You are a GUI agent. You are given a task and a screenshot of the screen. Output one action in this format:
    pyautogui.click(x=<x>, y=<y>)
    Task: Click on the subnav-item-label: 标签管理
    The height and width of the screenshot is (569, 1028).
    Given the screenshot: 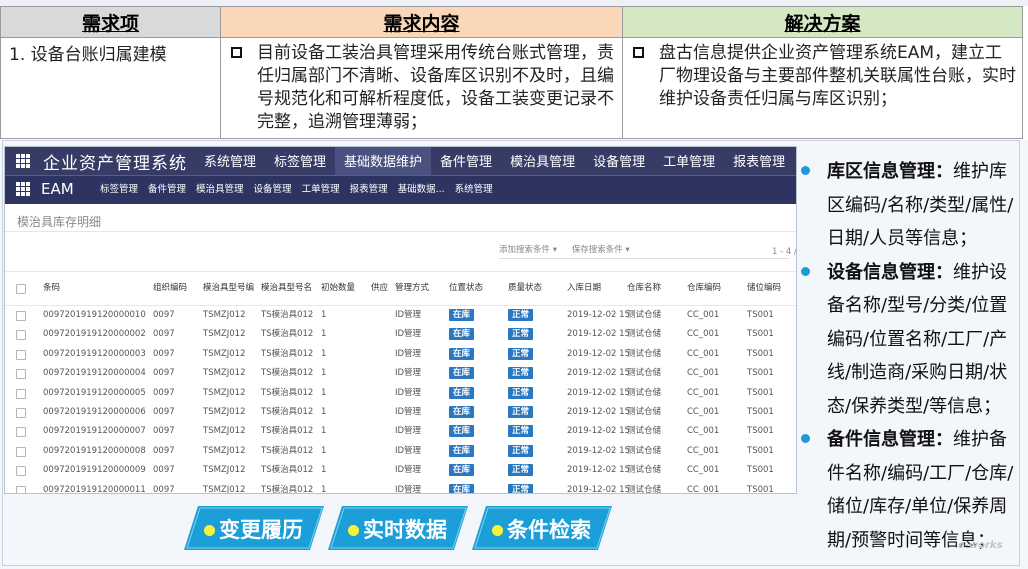 What is the action you would take?
    pyautogui.click(x=119, y=190)
    